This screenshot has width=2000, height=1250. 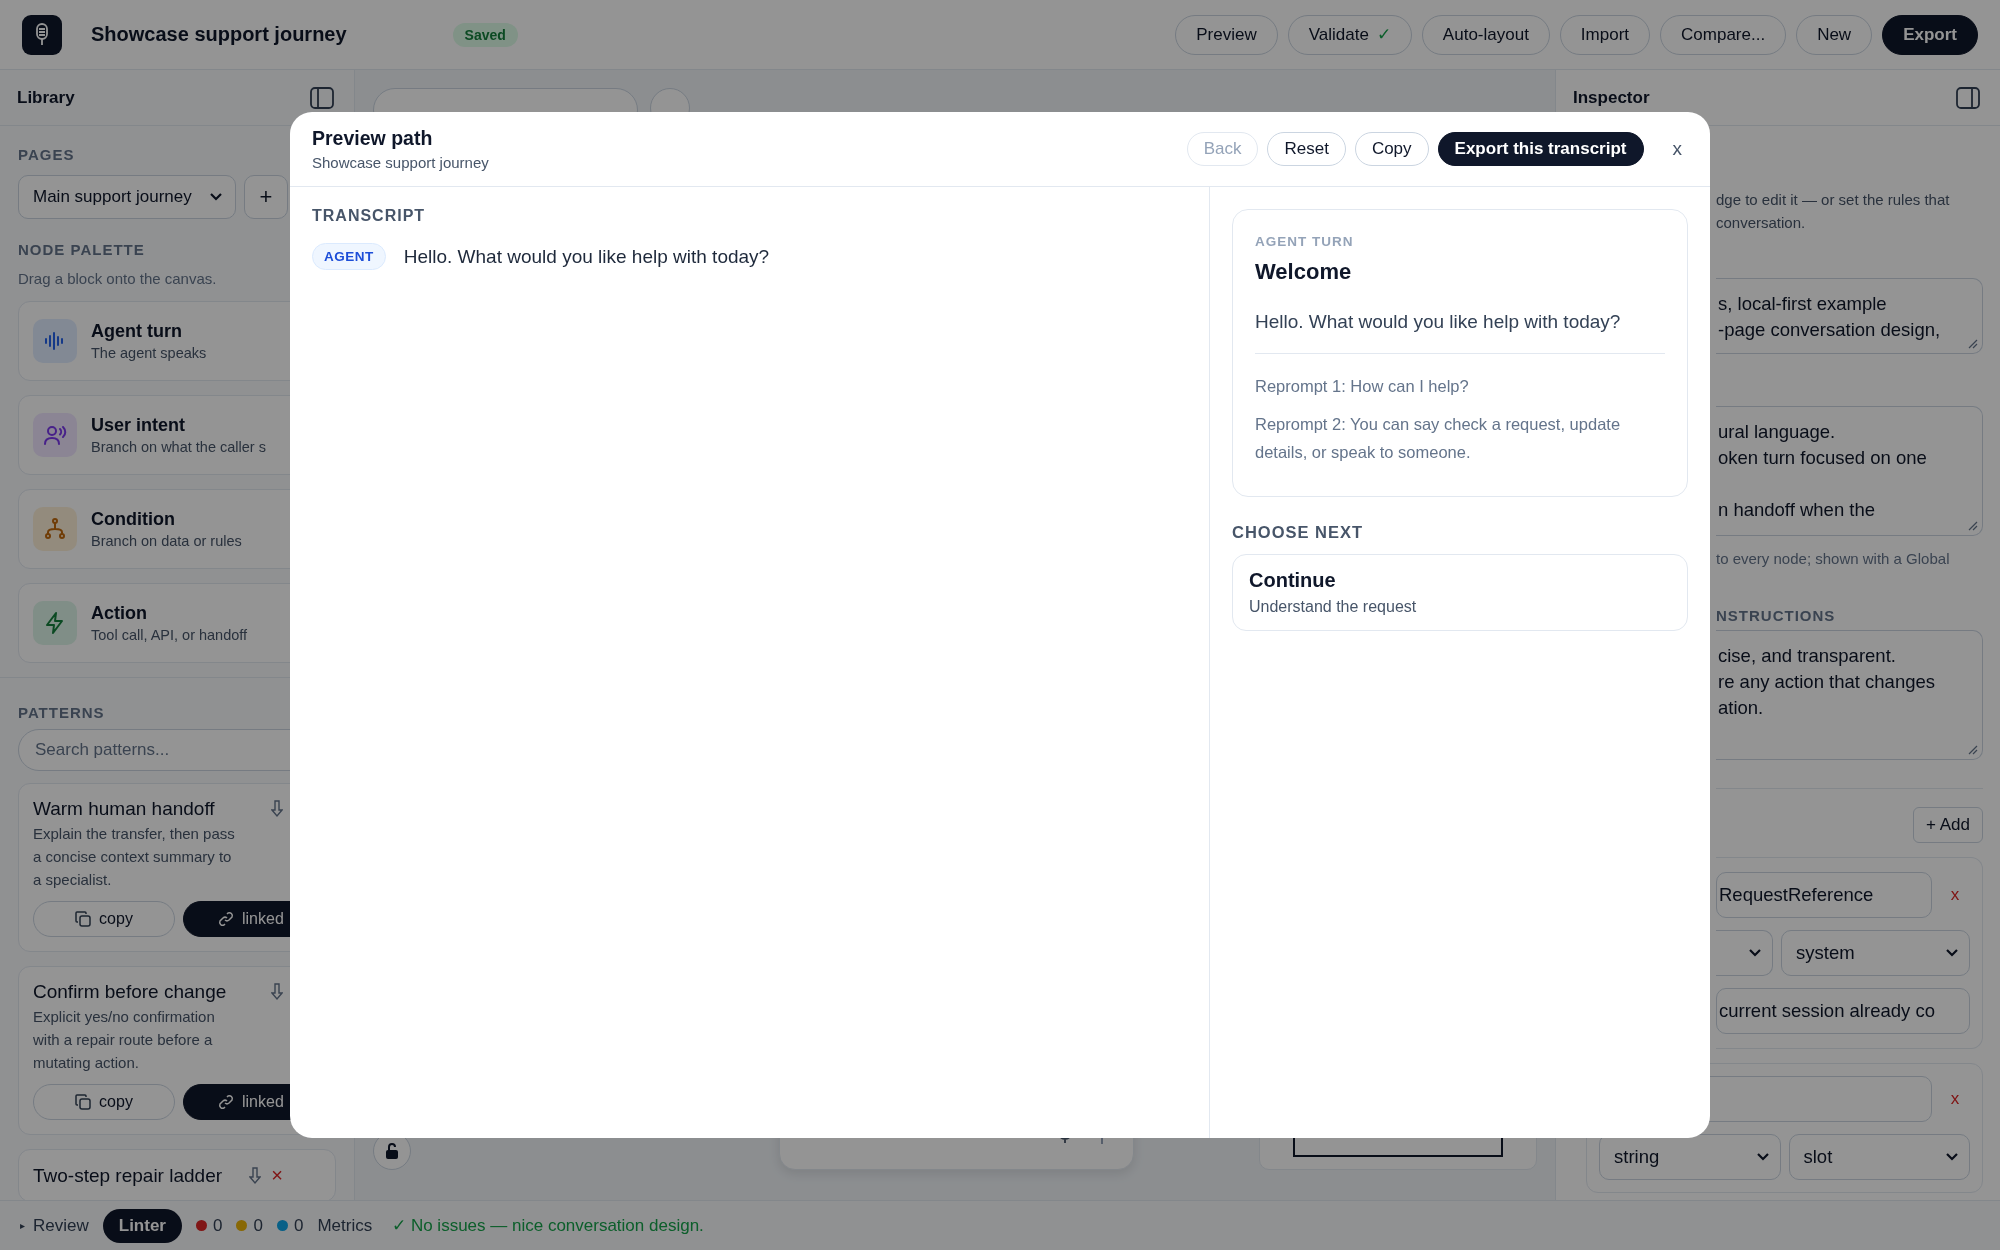 What do you see at coordinates (485, 34) in the screenshot?
I see `saved-status: Saved` at bounding box center [485, 34].